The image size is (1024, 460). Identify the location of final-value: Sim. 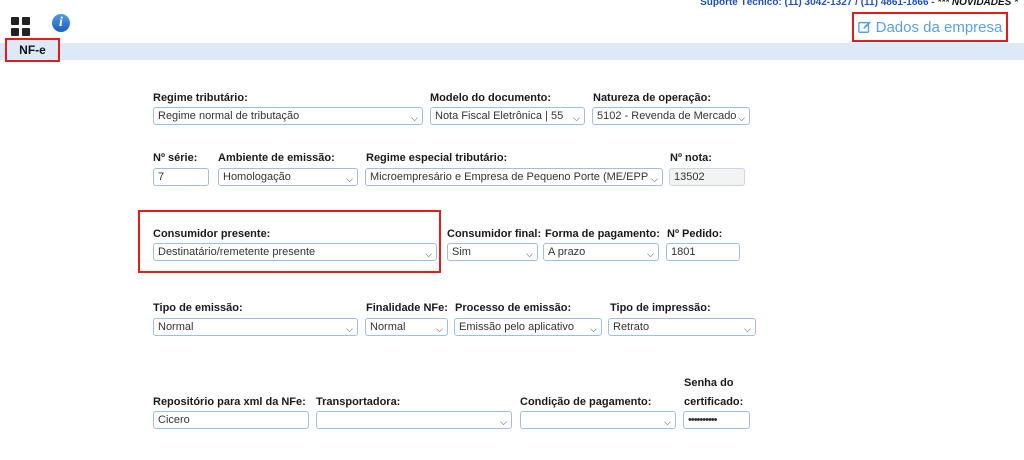
(461, 252).